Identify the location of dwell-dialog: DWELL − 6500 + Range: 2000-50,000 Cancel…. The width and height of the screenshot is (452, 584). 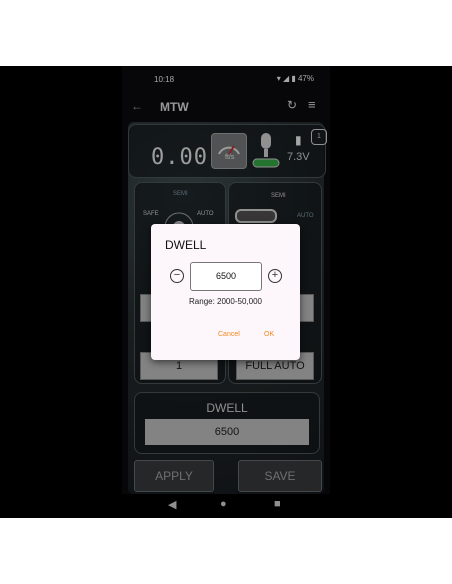
(225, 292).